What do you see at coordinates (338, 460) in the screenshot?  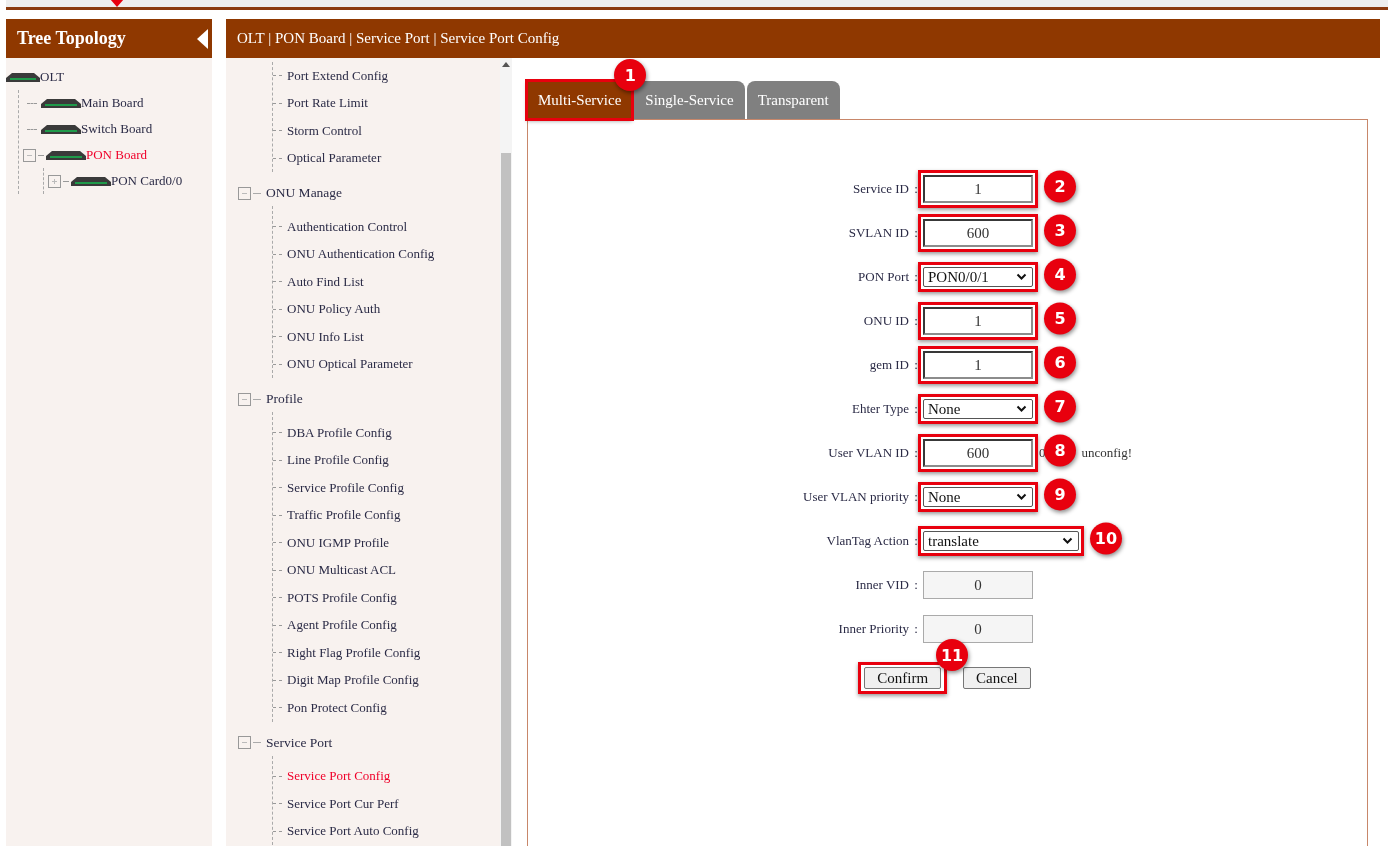 I see `menu-item: Line Profile Config` at bounding box center [338, 460].